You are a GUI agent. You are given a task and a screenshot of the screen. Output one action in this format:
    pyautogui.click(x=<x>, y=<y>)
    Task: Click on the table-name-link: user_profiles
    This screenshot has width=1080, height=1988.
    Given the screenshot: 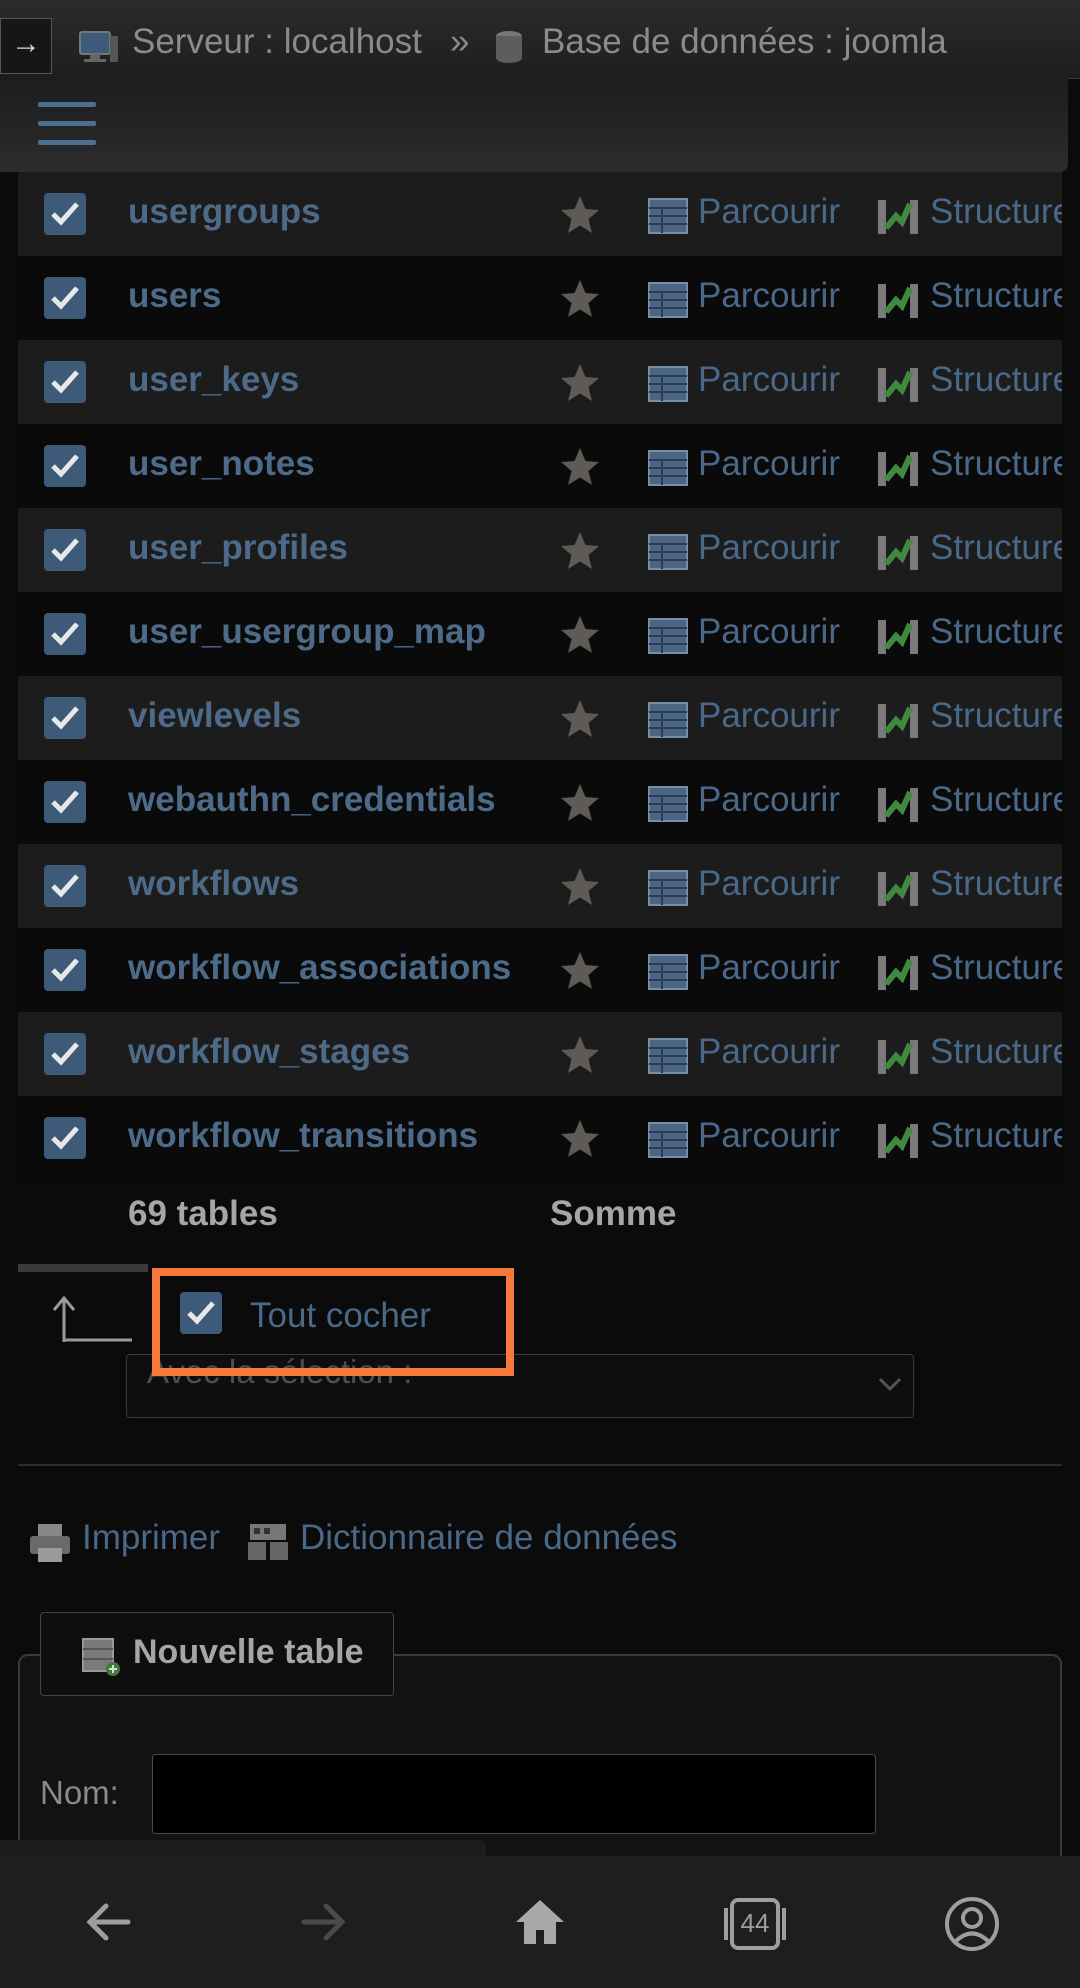 What is the action you would take?
    pyautogui.click(x=238, y=548)
    